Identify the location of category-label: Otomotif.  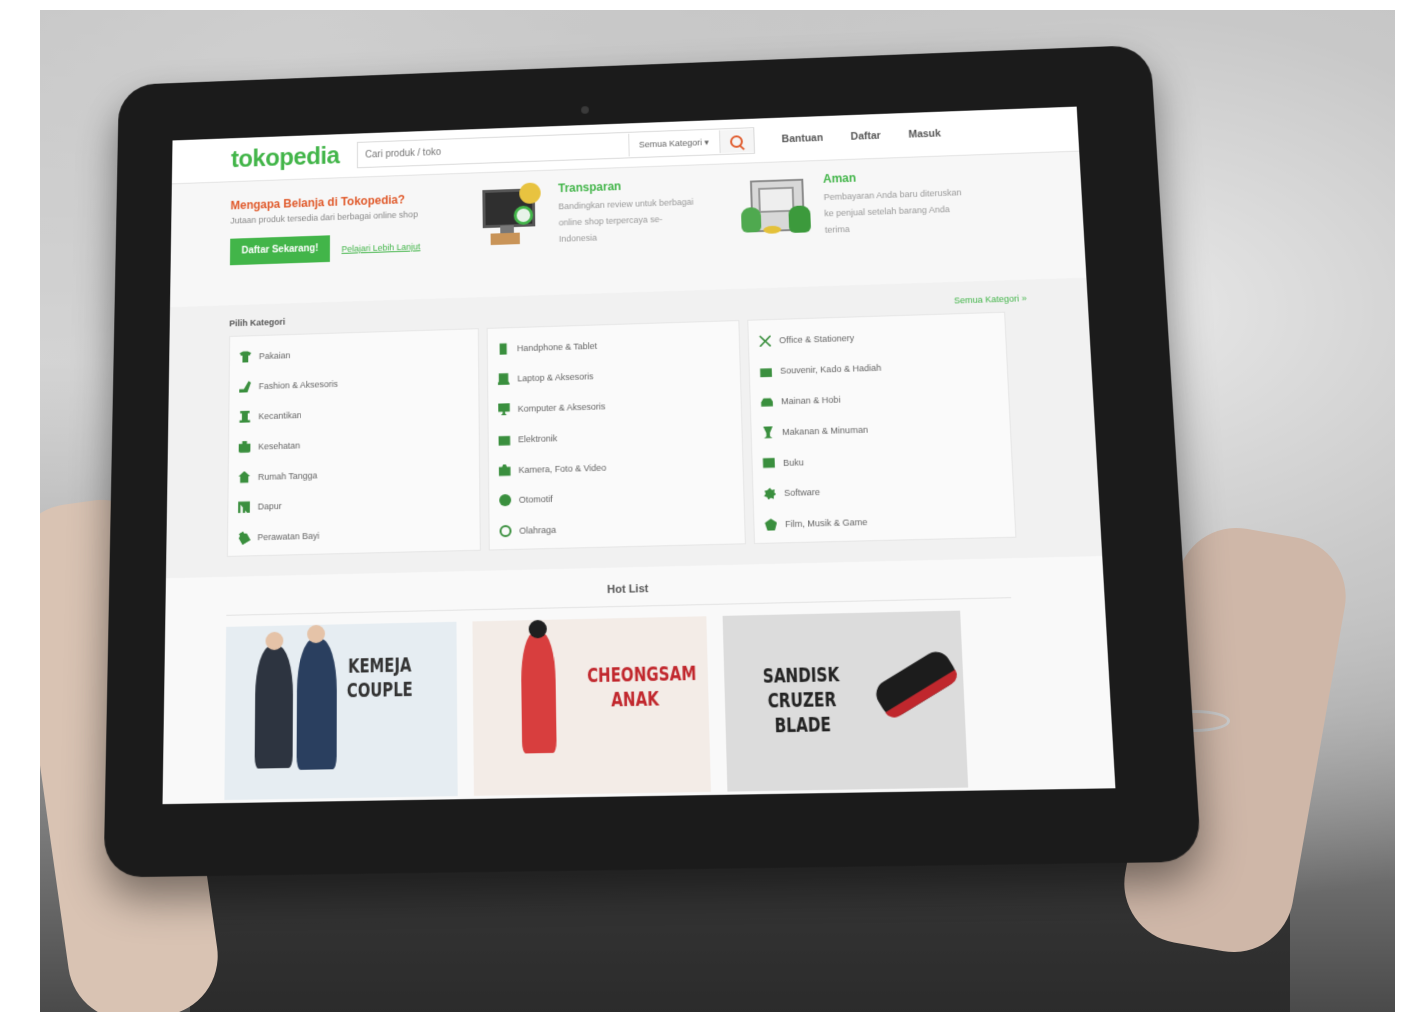
(535, 500).